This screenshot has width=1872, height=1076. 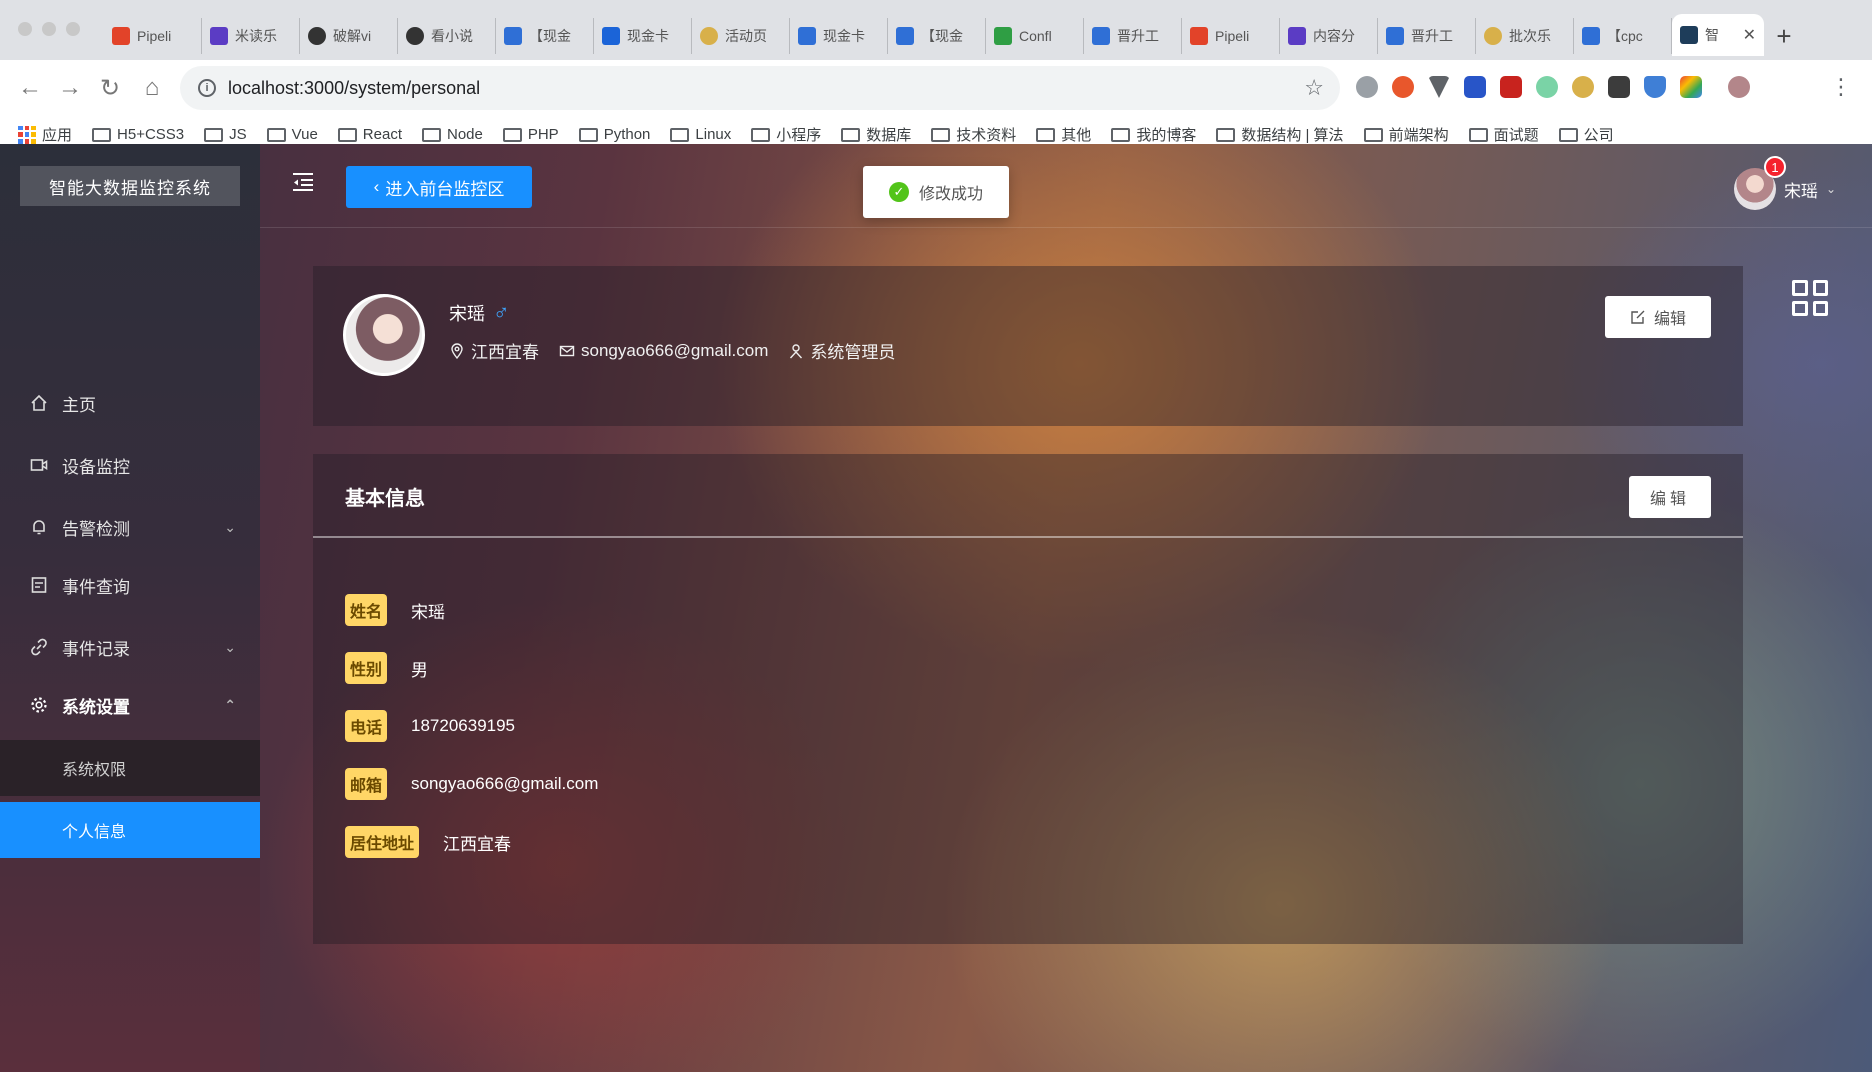 I want to click on profile-location-text: 江西宜春, so click(x=505, y=352).